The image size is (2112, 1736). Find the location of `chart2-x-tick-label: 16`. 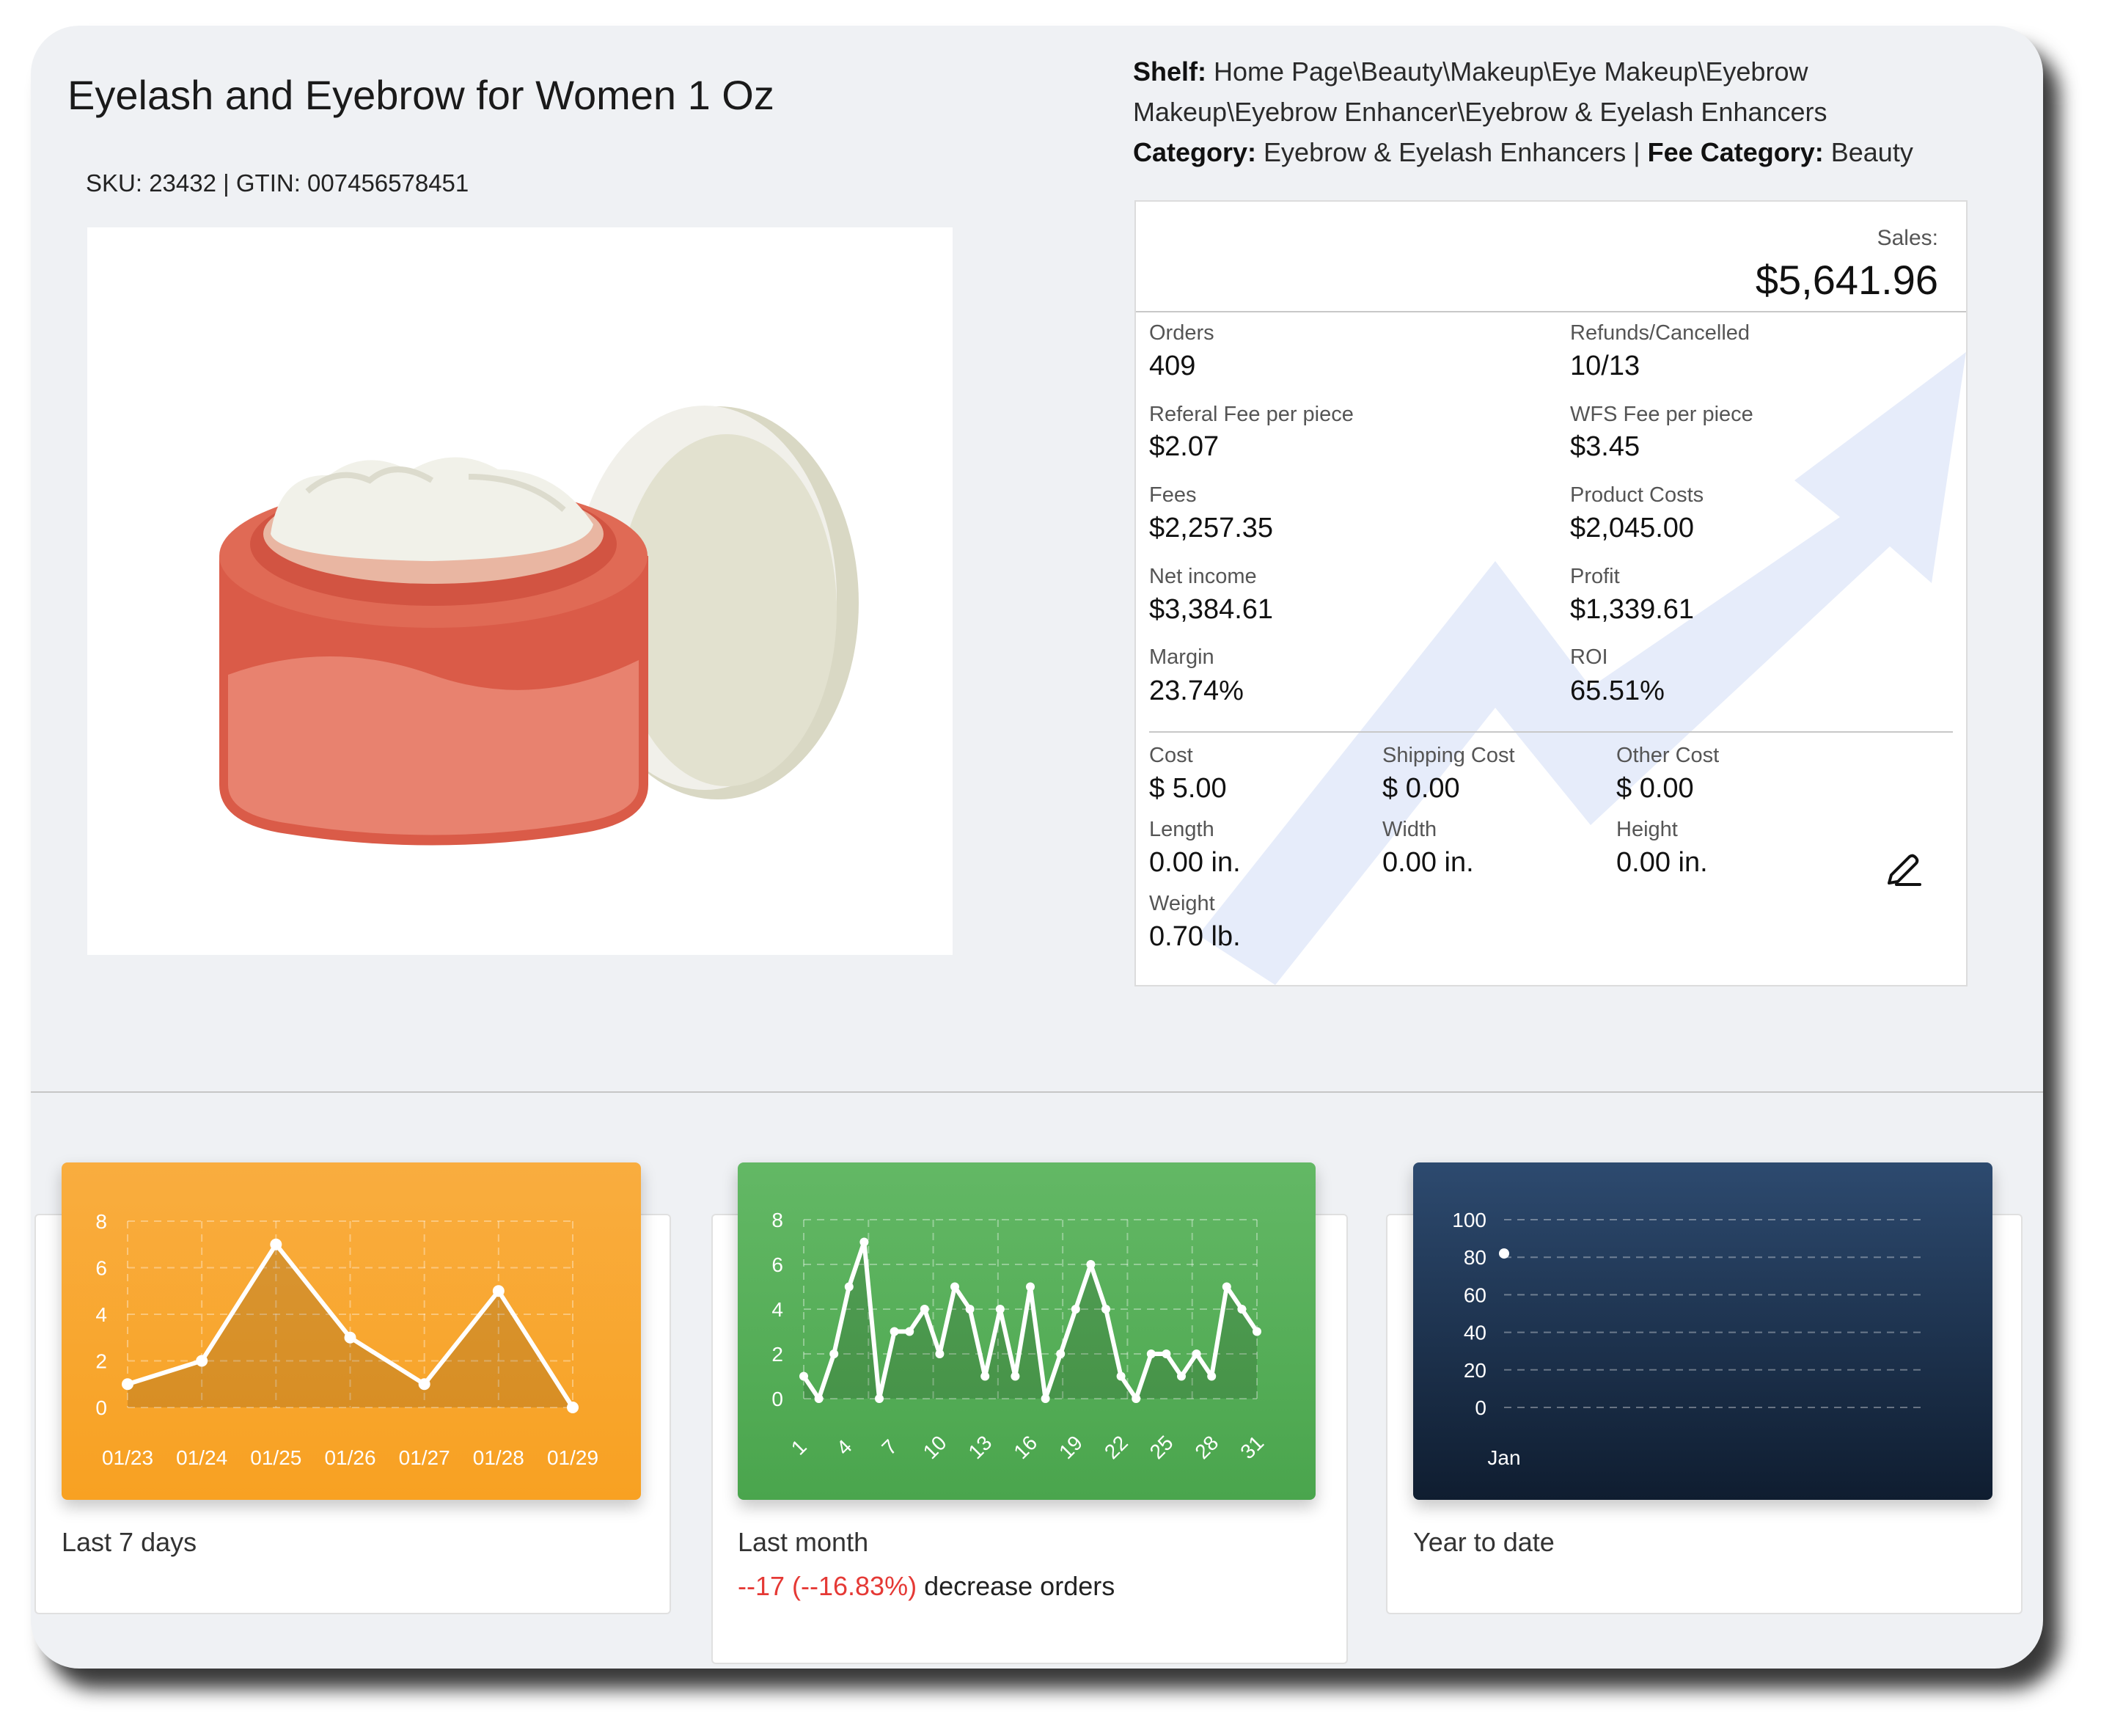

chart2-x-tick-label: 16 is located at coordinates (1025, 1447).